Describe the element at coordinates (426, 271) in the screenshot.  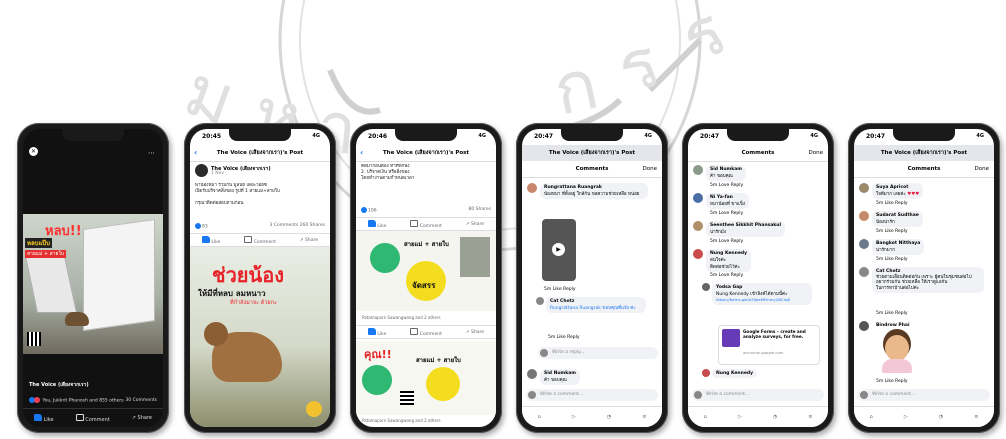
I see `poster-1: สายแม่ + สายใบ จัดสรร` at that location.